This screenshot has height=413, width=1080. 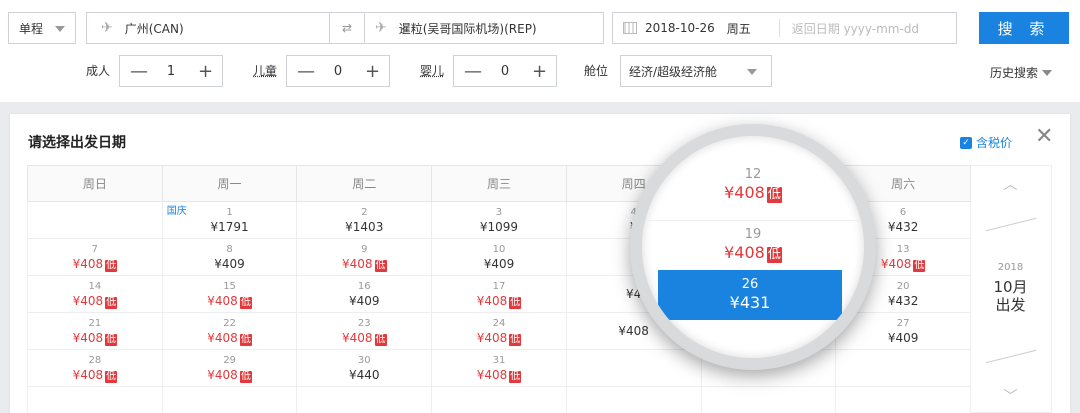 I want to click on month-navigator: ︿ 2018 10月 出发 ﹀, so click(x=1011, y=289).